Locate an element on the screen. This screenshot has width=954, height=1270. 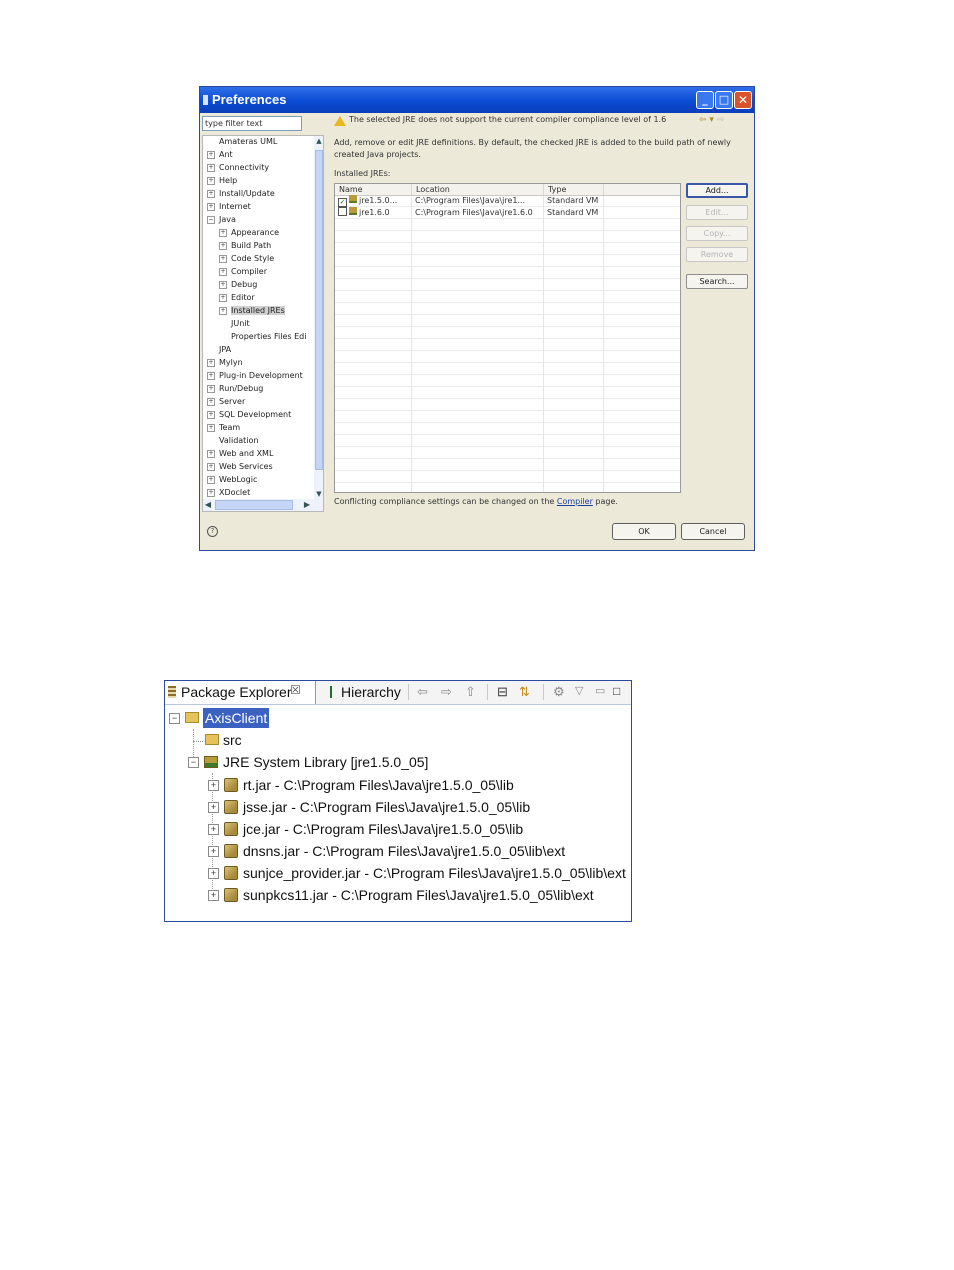
vertical-scrollbar: ▲ ▼ is located at coordinates (318, 317).